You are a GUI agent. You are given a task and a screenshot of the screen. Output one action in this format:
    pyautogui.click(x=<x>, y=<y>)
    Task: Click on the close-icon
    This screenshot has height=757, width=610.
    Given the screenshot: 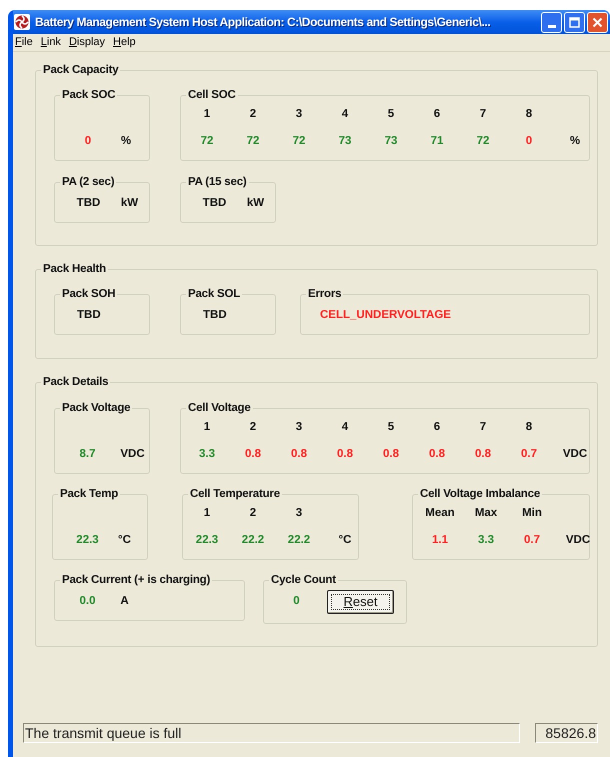 What is the action you would take?
    pyautogui.click(x=597, y=22)
    